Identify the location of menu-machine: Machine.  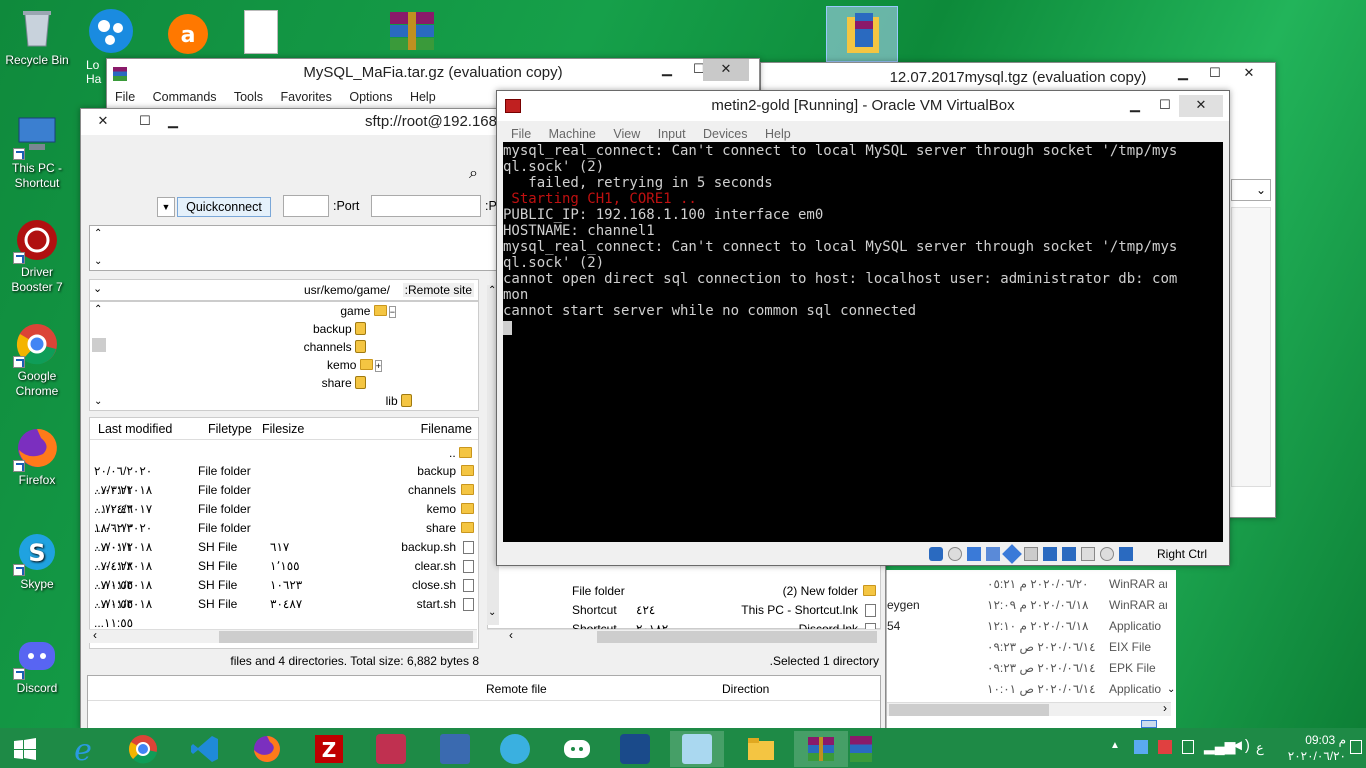
(572, 134).